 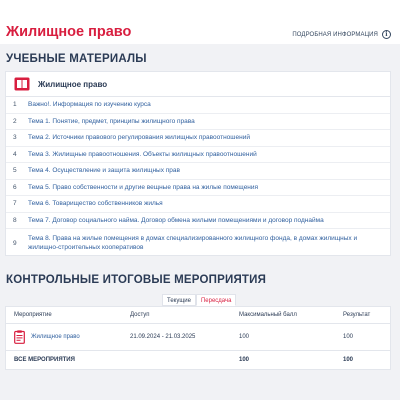 What do you see at coordinates (200, 22) in the screenshot?
I see `top-bar: Жилищное право ПОДРОБНАЯ ИНФОРМАЦИЯ i` at bounding box center [200, 22].